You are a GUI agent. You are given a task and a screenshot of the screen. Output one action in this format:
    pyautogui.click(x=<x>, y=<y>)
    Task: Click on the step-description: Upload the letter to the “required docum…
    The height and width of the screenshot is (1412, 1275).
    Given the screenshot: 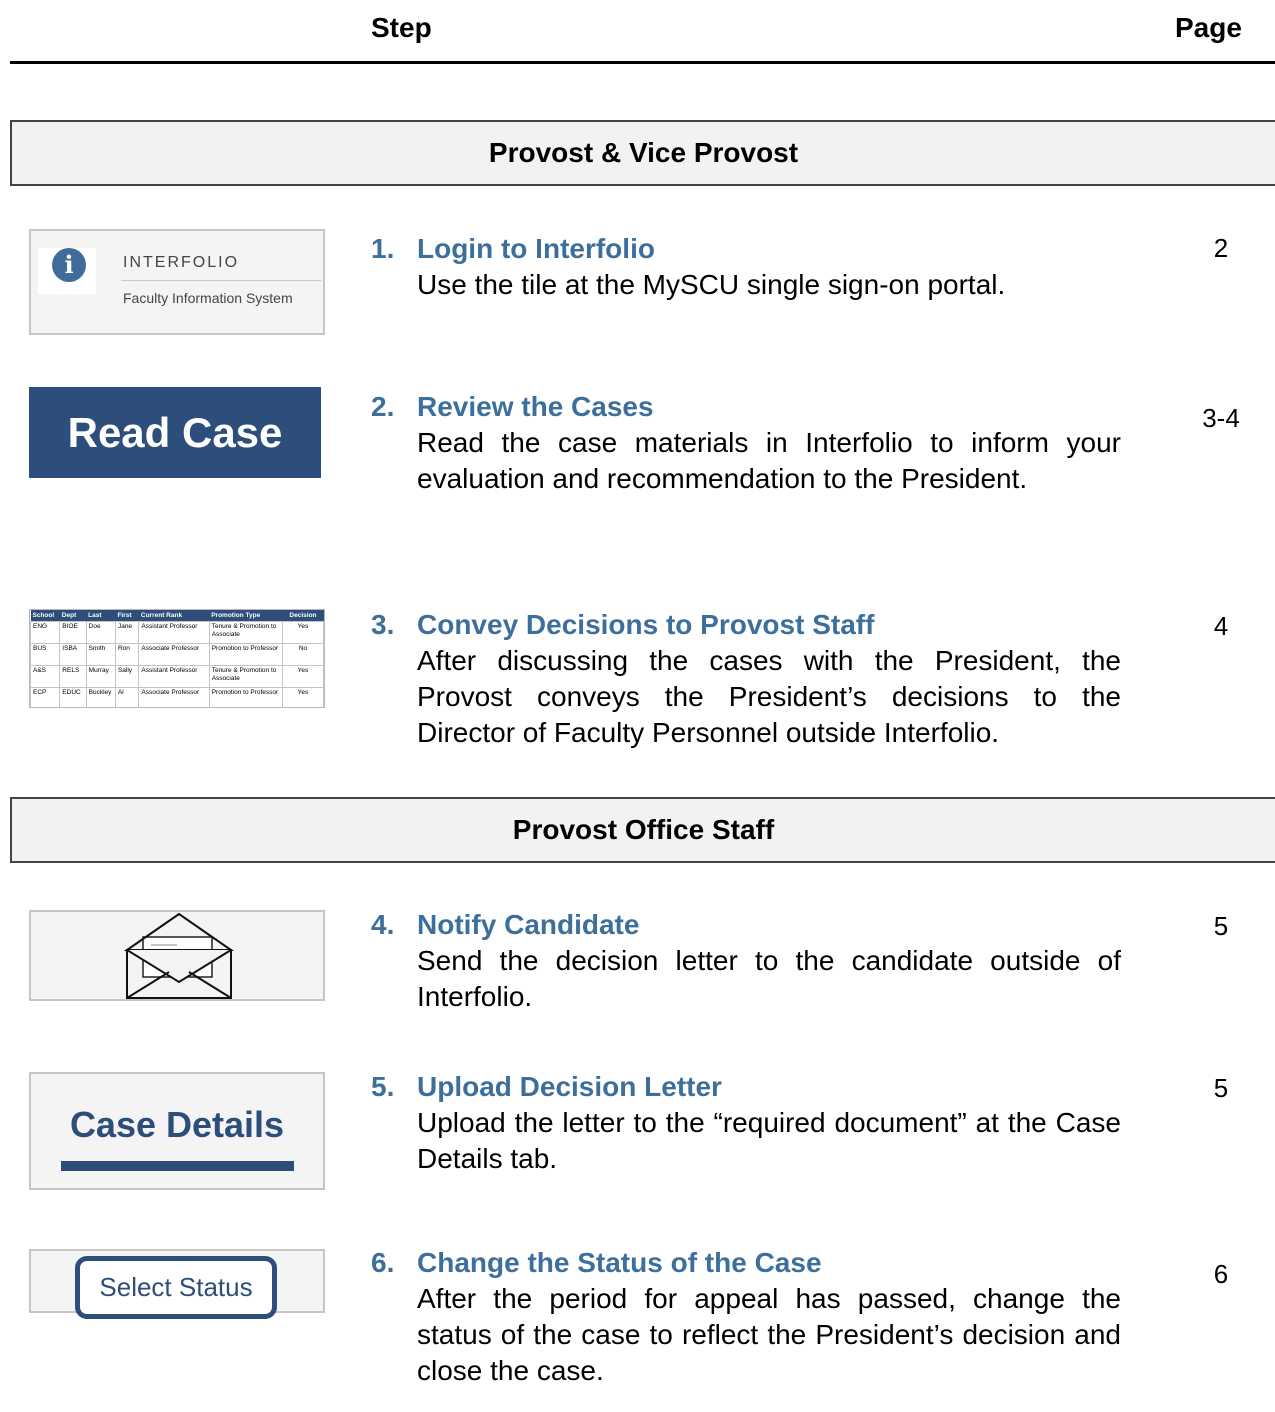 What is the action you would take?
    pyautogui.click(x=769, y=1140)
    